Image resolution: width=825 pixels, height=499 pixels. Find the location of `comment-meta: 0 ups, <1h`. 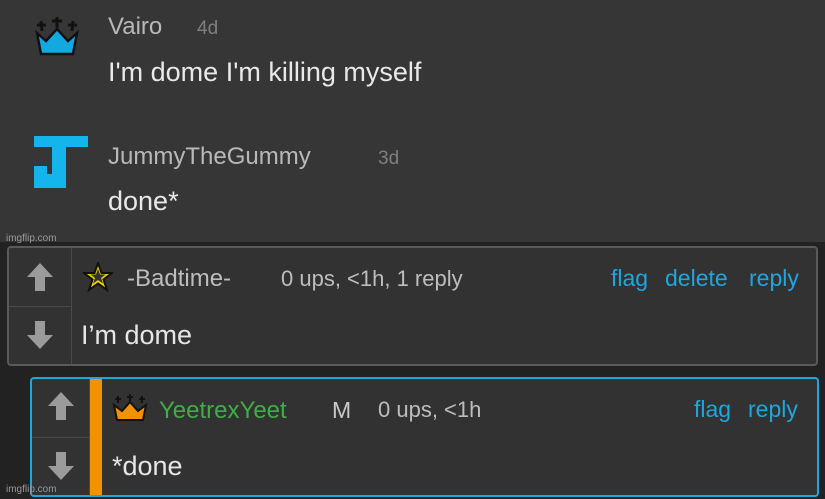

comment-meta: 0 ups, <1h is located at coordinates (430, 409).